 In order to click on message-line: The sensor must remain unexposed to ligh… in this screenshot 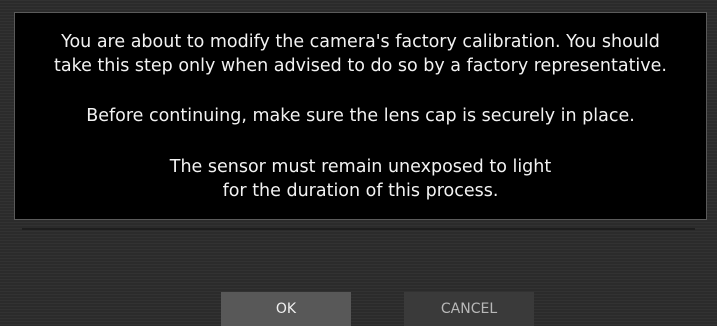, I will do `click(360, 167)`.